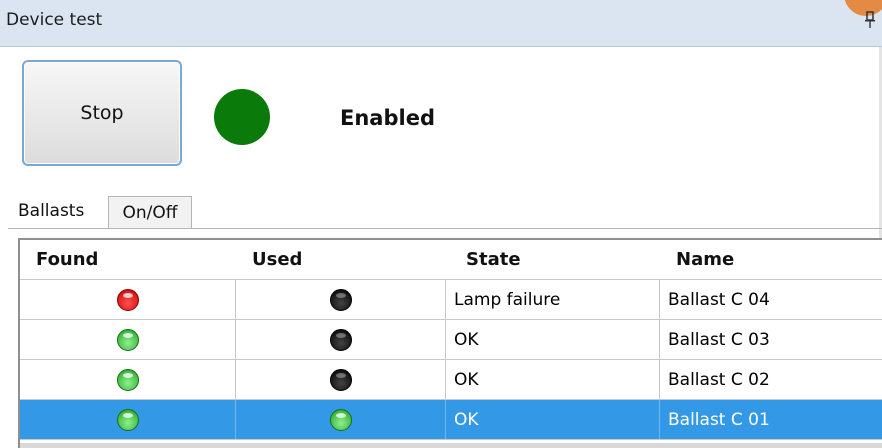 The width and height of the screenshot is (882, 448). What do you see at coordinates (128, 259) in the screenshot?
I see `column-header-found: Found` at bounding box center [128, 259].